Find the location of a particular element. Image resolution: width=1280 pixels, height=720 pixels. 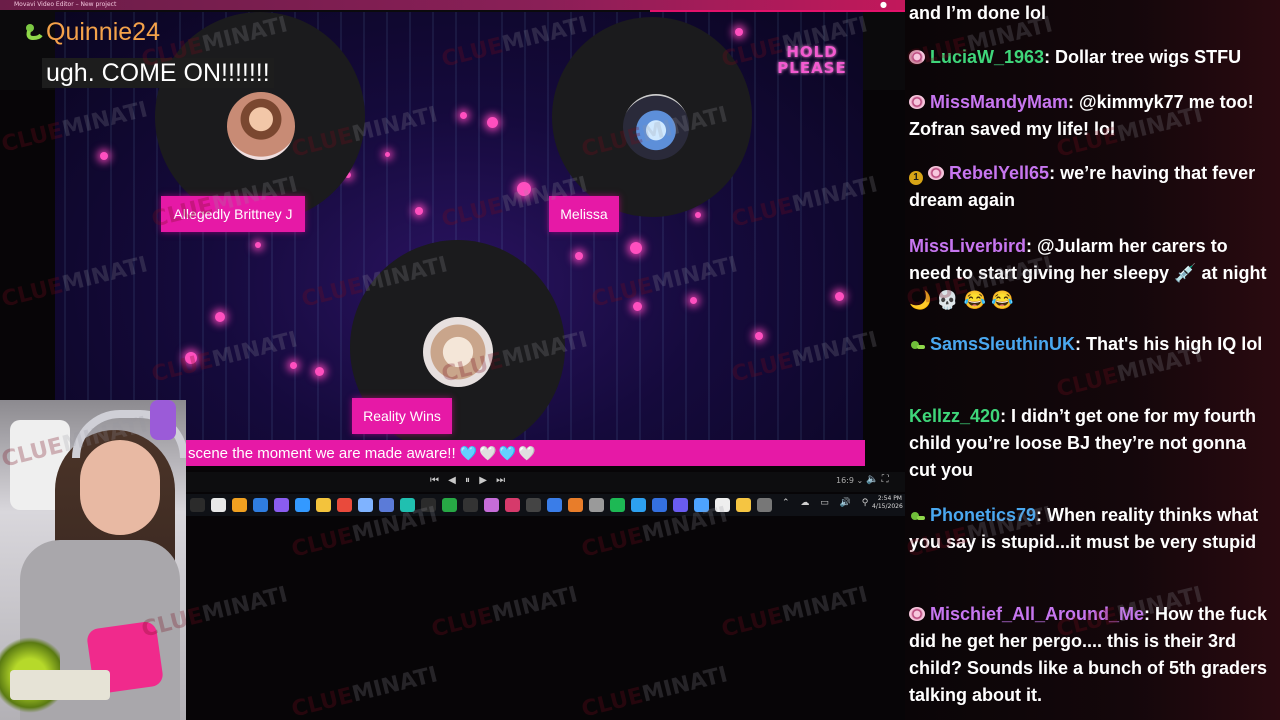

gift-badge-icon: 1 is located at coordinates (916, 178).